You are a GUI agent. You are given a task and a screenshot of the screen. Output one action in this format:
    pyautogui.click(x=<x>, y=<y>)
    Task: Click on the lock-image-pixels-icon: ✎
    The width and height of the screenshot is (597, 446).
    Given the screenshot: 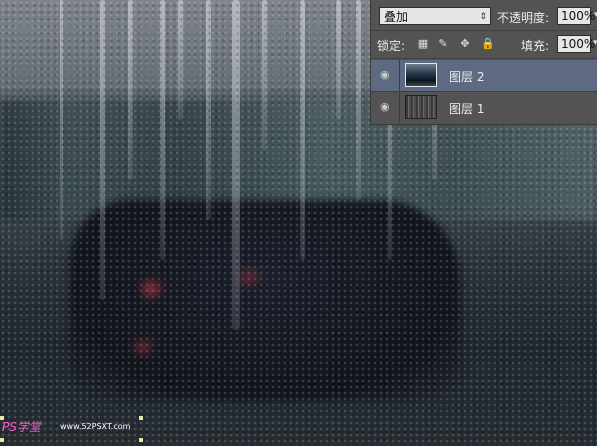 What is the action you would take?
    pyautogui.click(x=443, y=44)
    